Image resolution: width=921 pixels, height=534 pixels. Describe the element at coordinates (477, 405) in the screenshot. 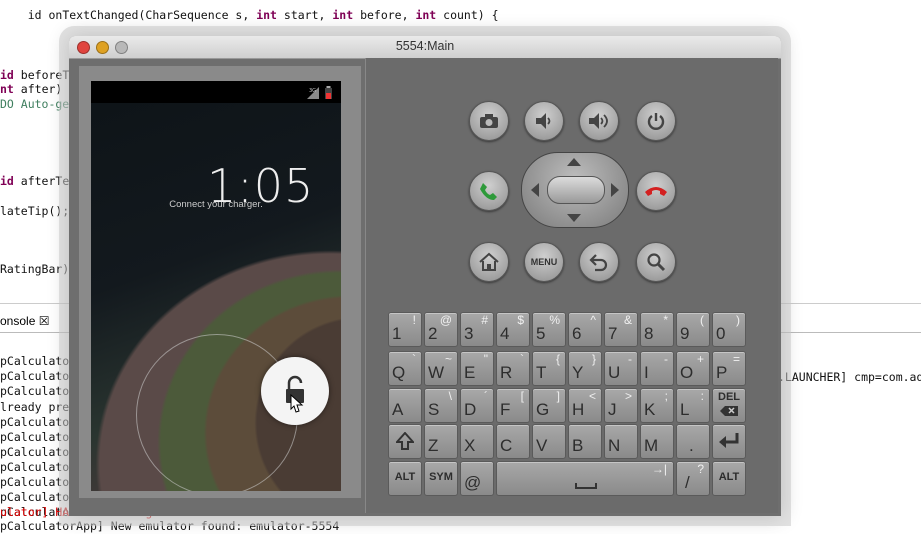

I see `key-d: D ´` at that location.